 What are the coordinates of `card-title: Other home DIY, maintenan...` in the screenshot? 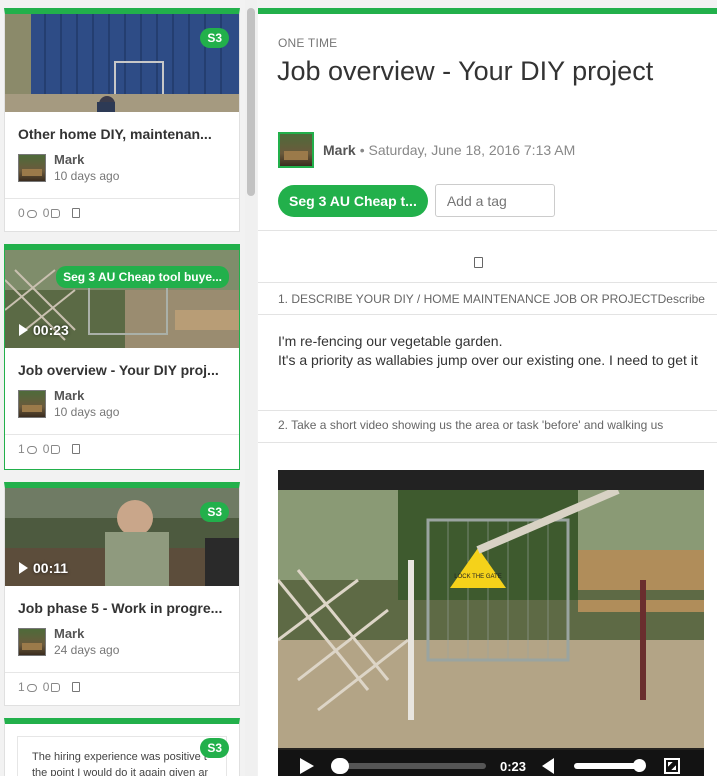 It's located at (122, 127).